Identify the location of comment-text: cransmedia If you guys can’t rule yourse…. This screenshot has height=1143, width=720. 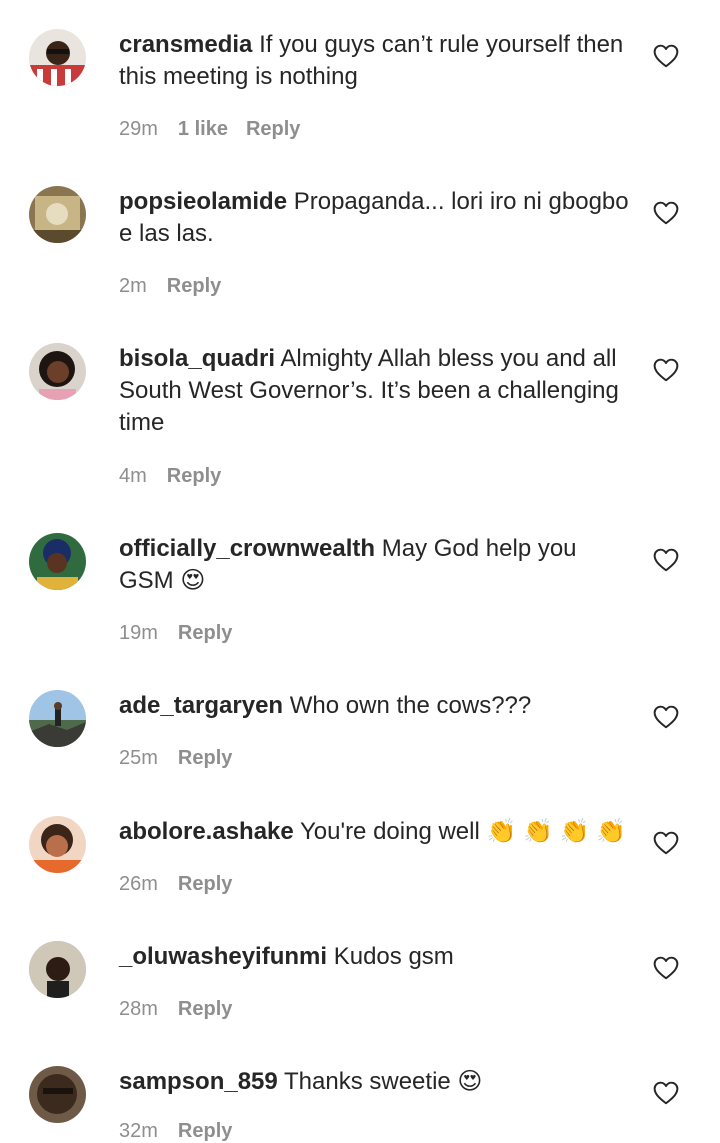
(374, 61).